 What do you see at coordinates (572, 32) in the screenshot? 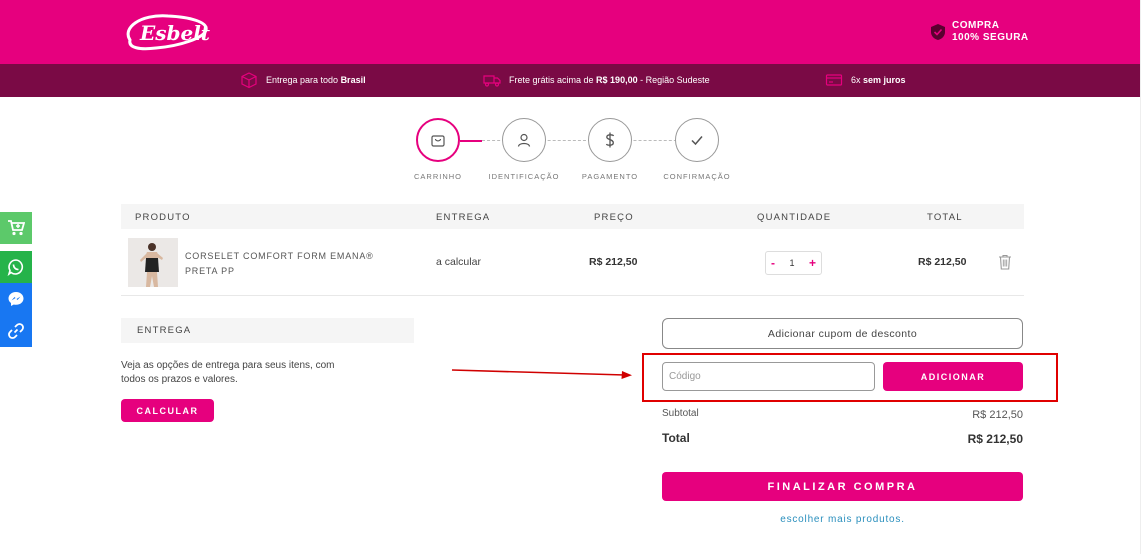
I see `site-header: Esbelt COMPRA 100% SEGURA` at bounding box center [572, 32].